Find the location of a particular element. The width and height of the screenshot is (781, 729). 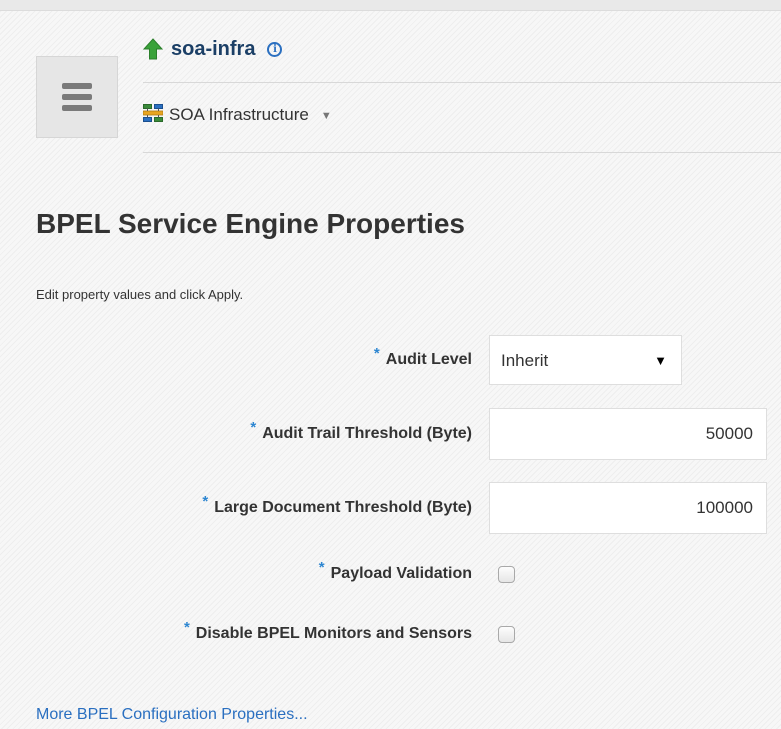

page-title: BPEL Service Engine Properties is located at coordinates (250, 223).